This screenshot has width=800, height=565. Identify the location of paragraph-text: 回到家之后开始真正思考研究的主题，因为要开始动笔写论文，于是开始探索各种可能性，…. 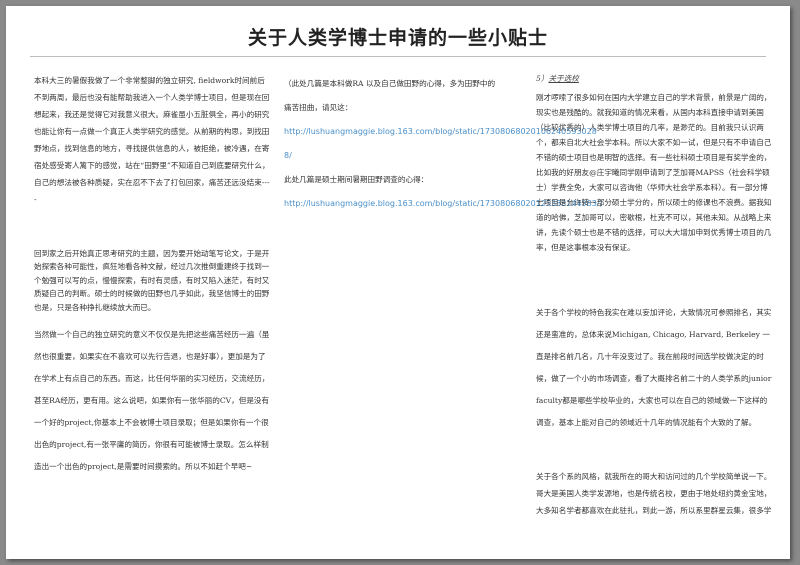
(152, 280).